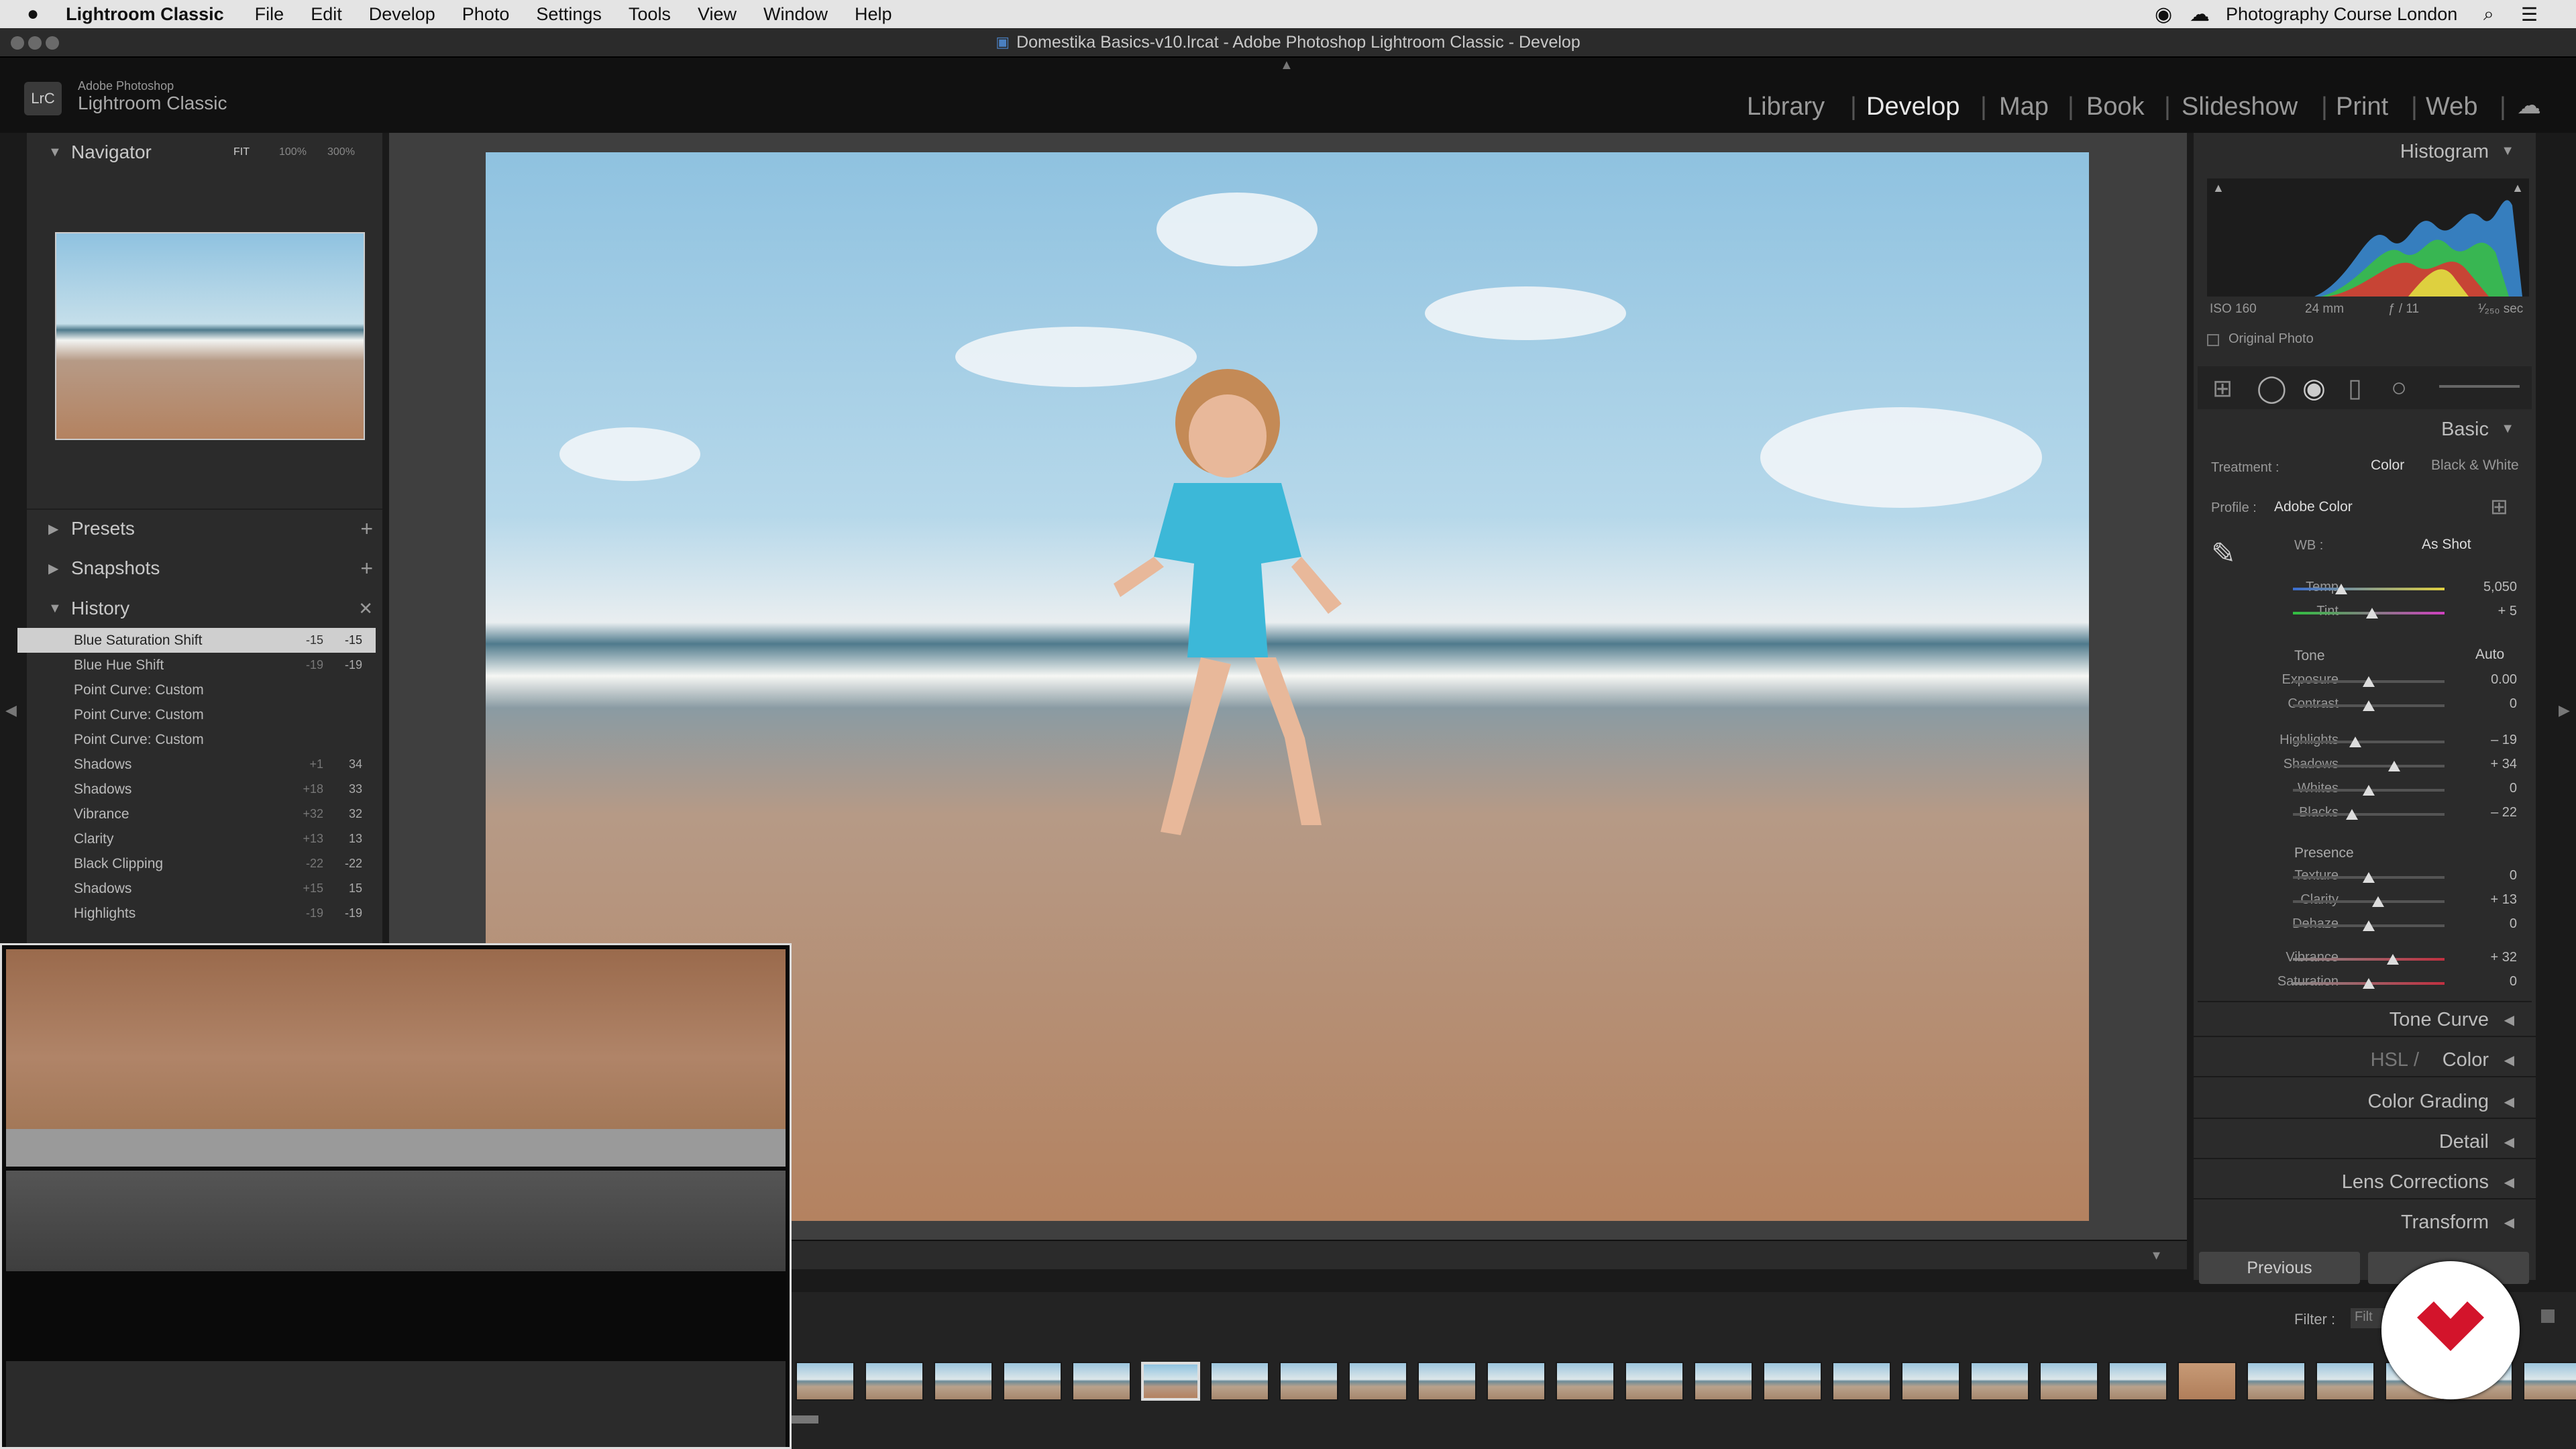  Describe the element at coordinates (2240, 107) in the screenshot. I see `module-slideshow: Slideshow` at that location.